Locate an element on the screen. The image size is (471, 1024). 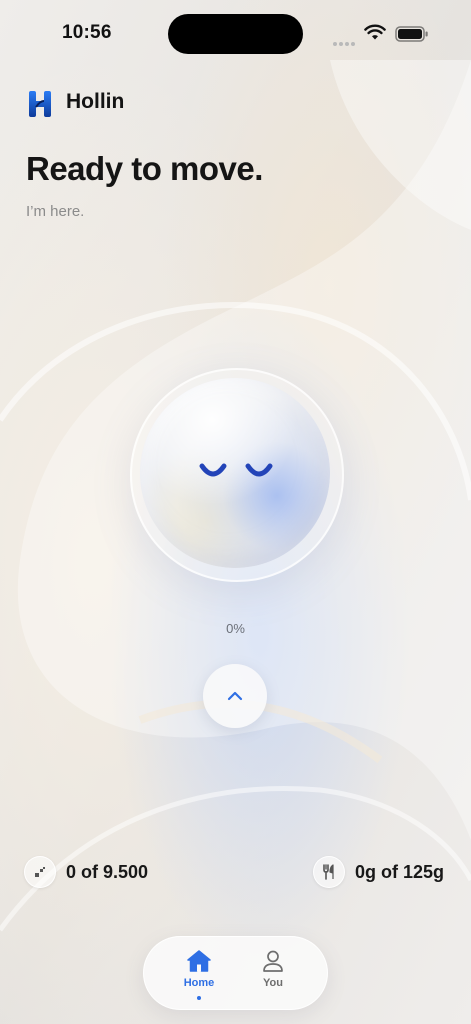
active-tab-indicator is located at coordinates (199, 998).